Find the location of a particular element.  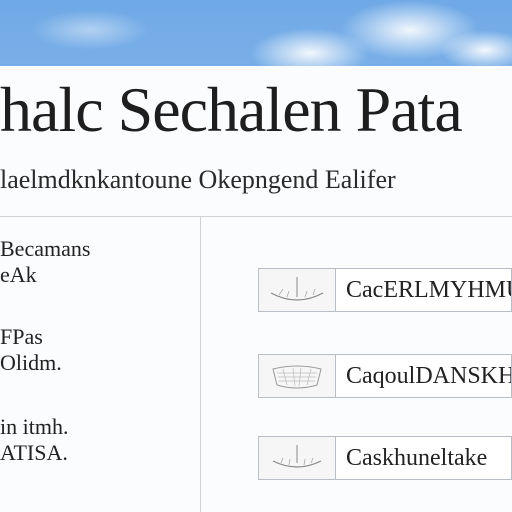

left-list-item: FPas Olidm. is located at coordinates (60, 350).